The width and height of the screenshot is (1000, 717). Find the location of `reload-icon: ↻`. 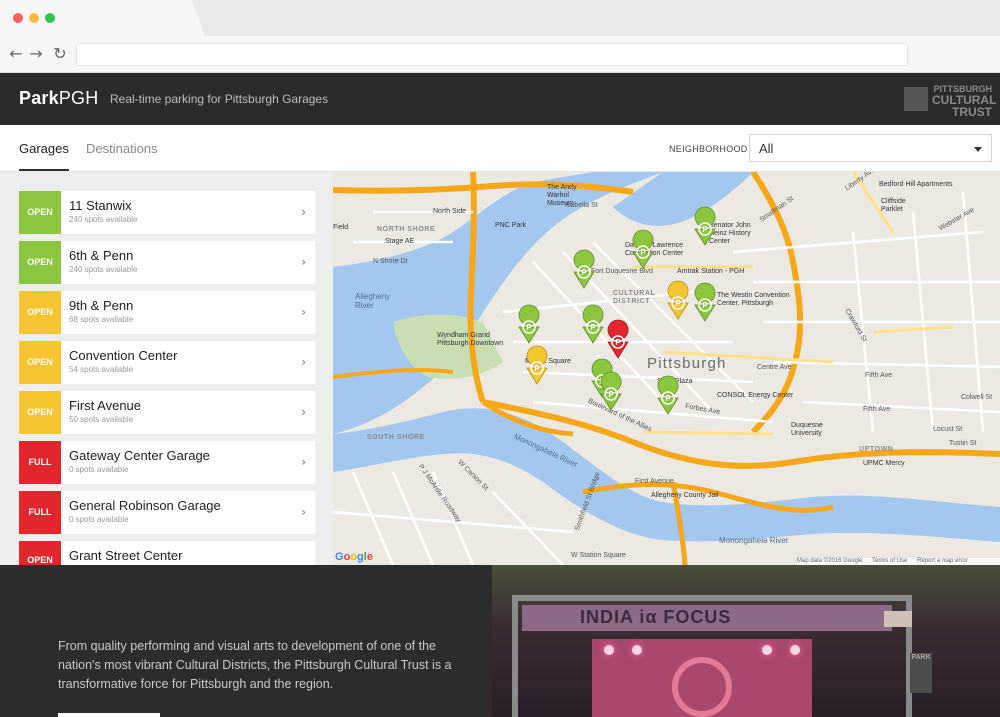

reload-icon: ↻ is located at coordinates (60, 54).